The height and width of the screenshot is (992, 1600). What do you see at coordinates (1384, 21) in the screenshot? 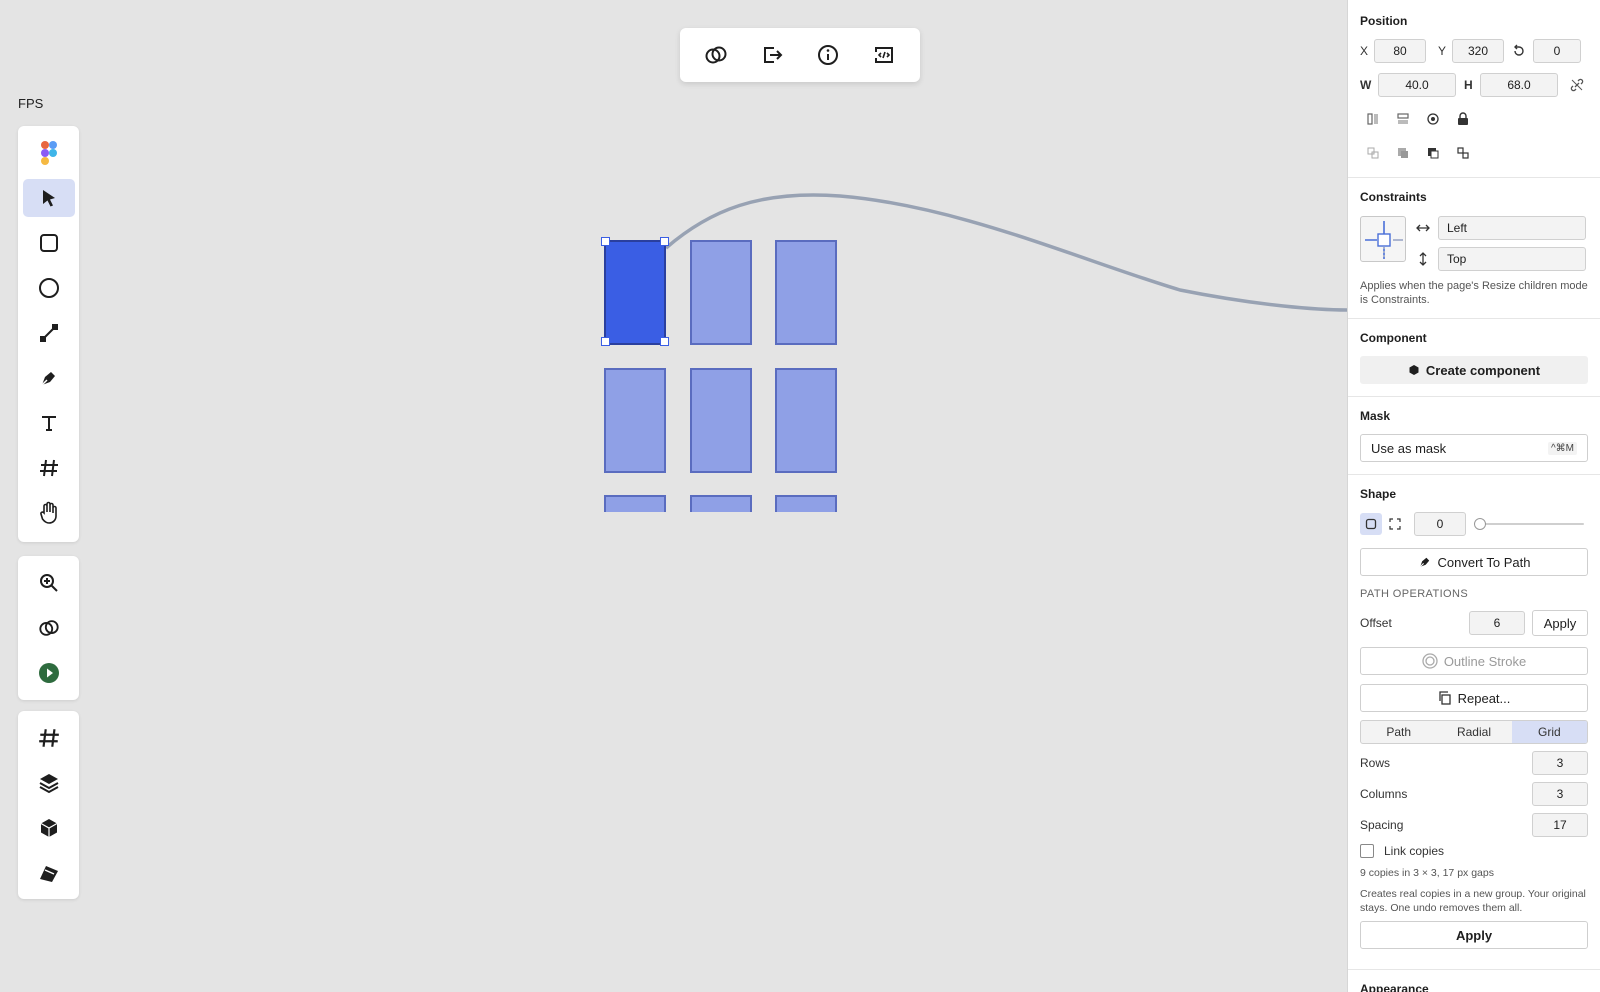
I see `section-title: Position` at bounding box center [1384, 21].